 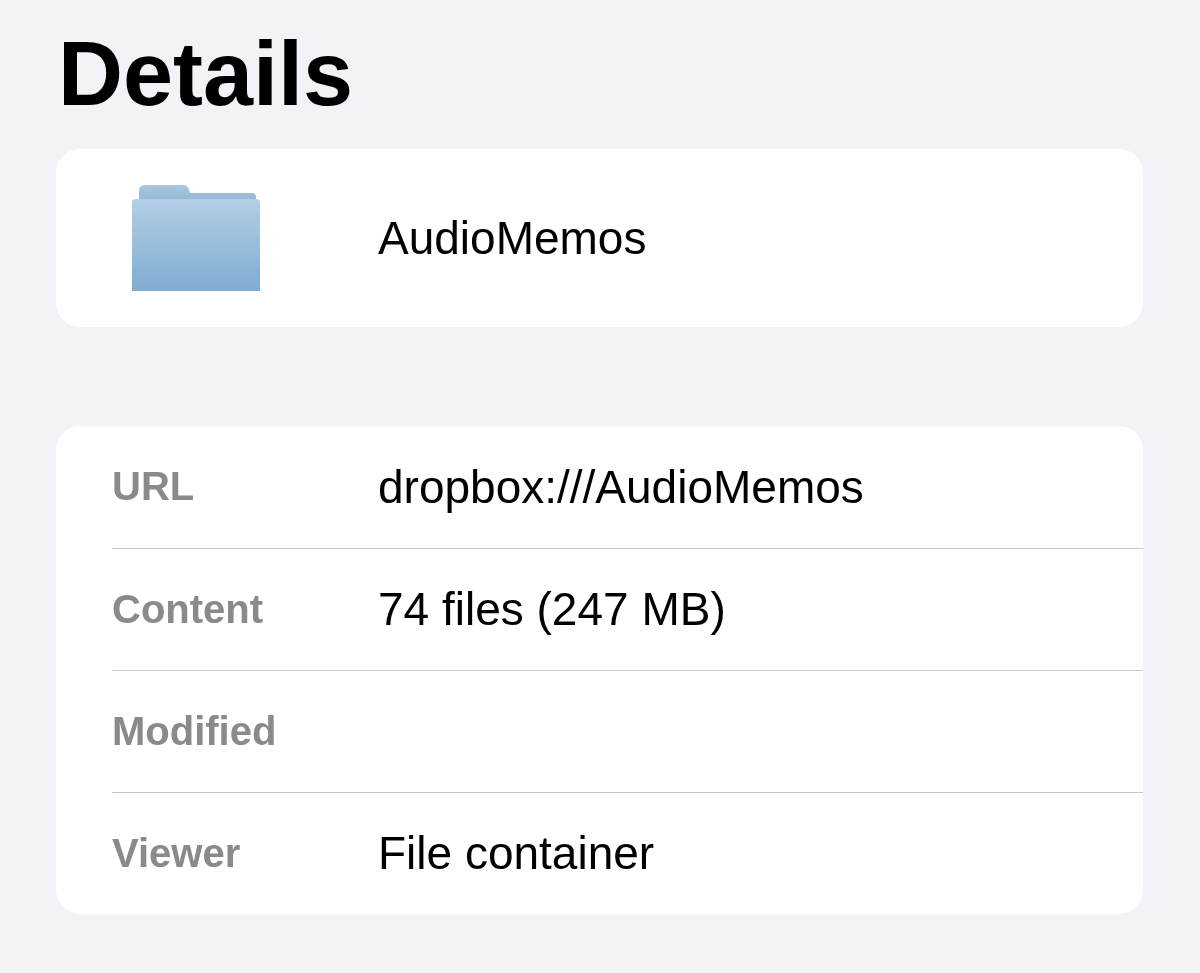 I want to click on folder-name: AudioMemos, so click(x=512, y=237).